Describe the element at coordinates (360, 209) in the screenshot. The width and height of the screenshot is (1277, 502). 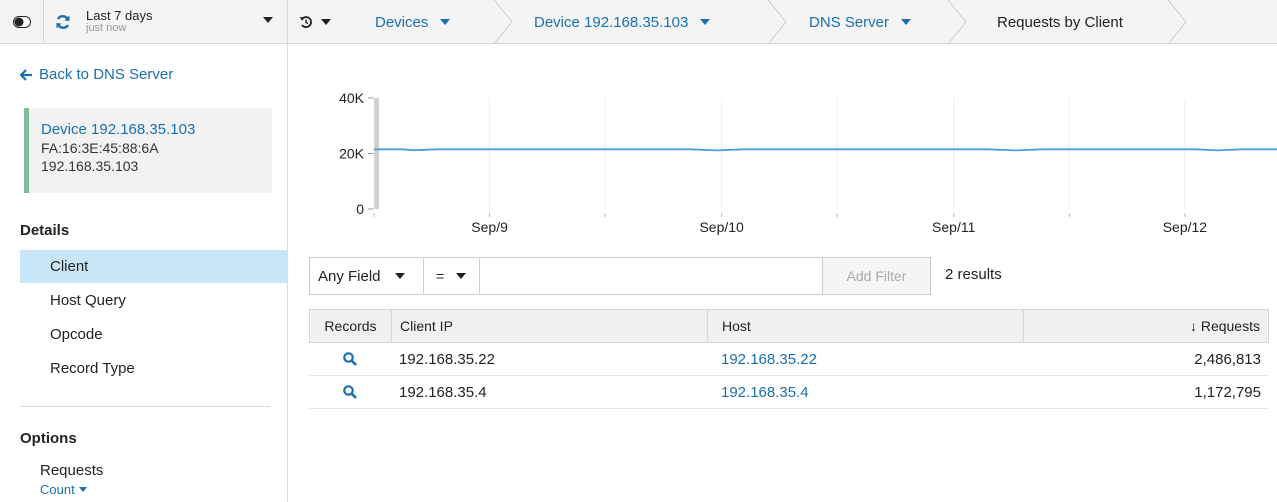
I see `y-tick-label: 0` at that location.